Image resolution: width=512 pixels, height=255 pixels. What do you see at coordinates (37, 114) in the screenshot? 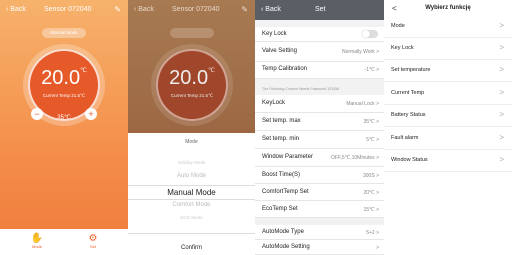
I see `decrease-button: −` at bounding box center [37, 114].